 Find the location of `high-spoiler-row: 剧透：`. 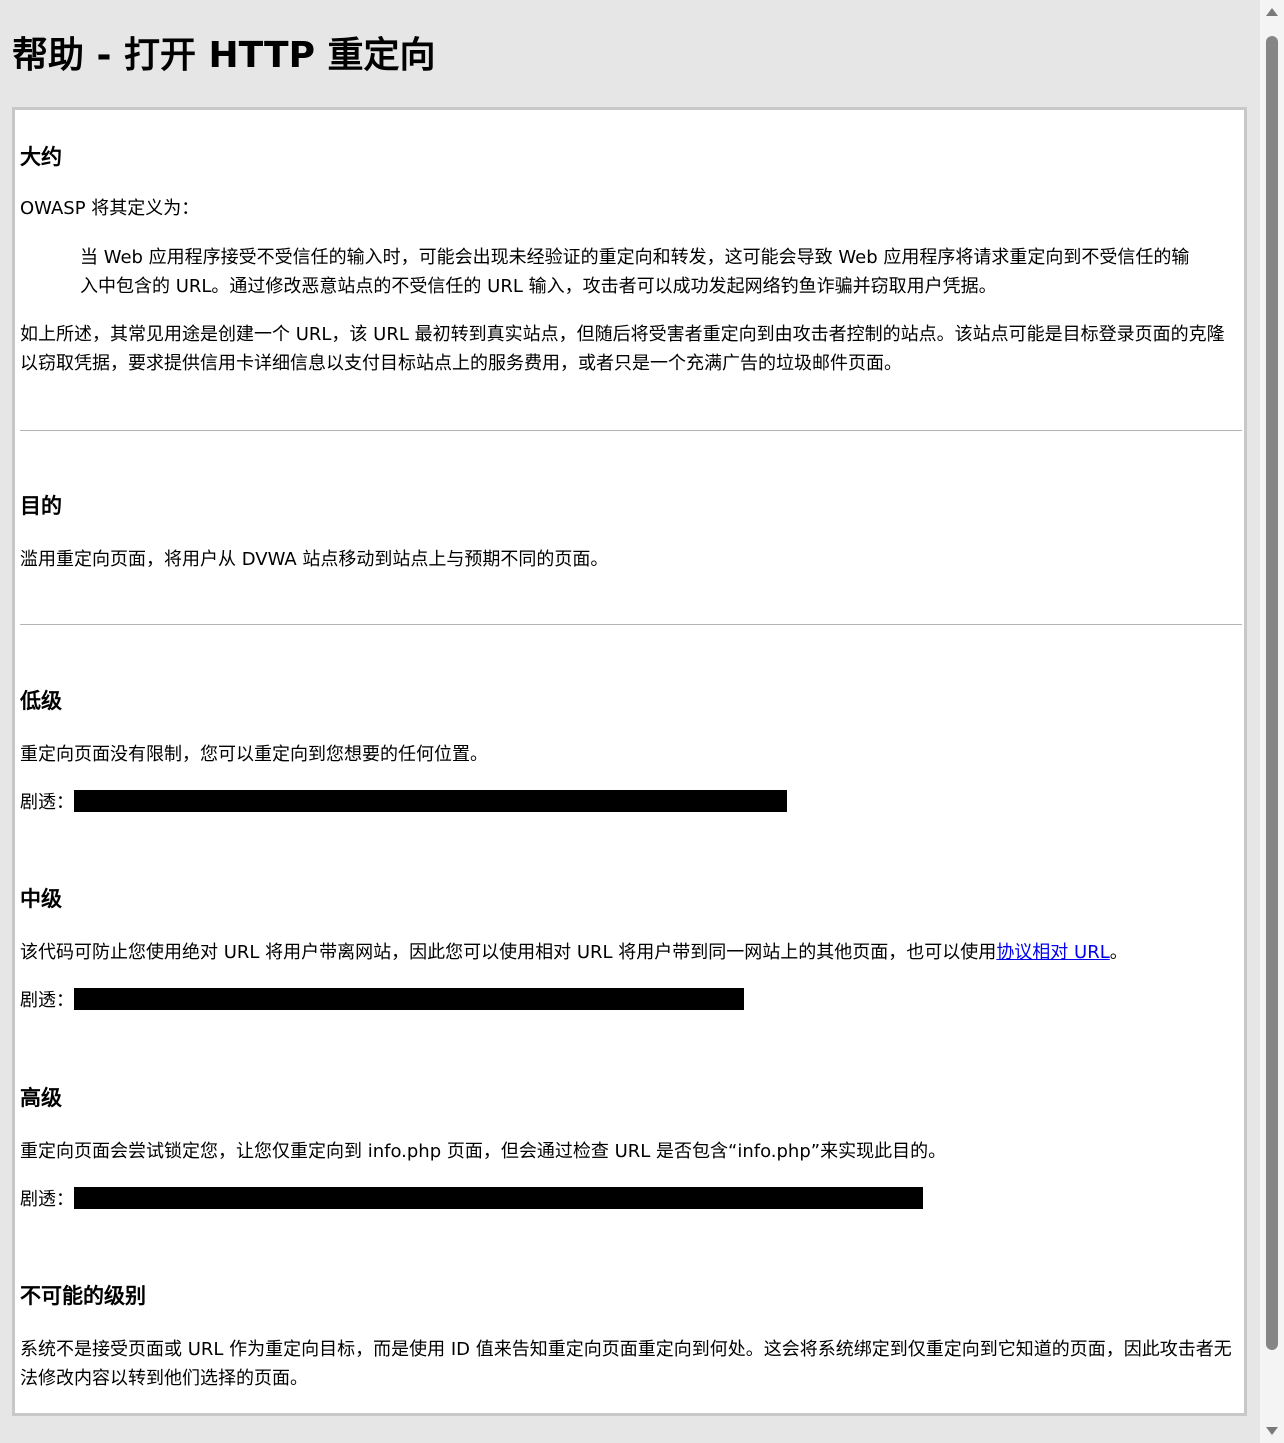

high-spoiler-row: 剧透： is located at coordinates (631, 1199).